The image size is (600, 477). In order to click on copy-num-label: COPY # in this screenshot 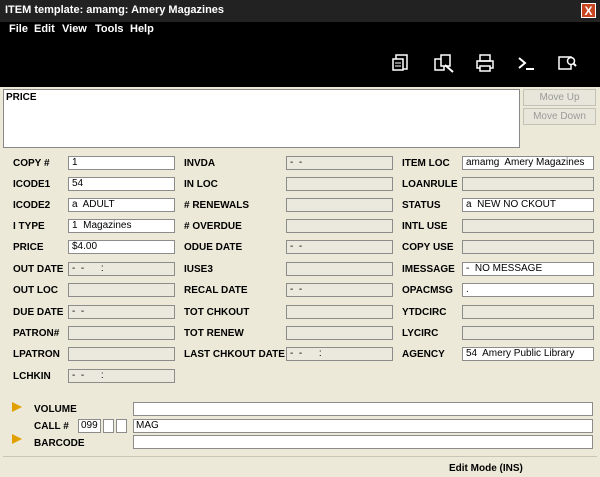, I will do `click(31, 163)`.